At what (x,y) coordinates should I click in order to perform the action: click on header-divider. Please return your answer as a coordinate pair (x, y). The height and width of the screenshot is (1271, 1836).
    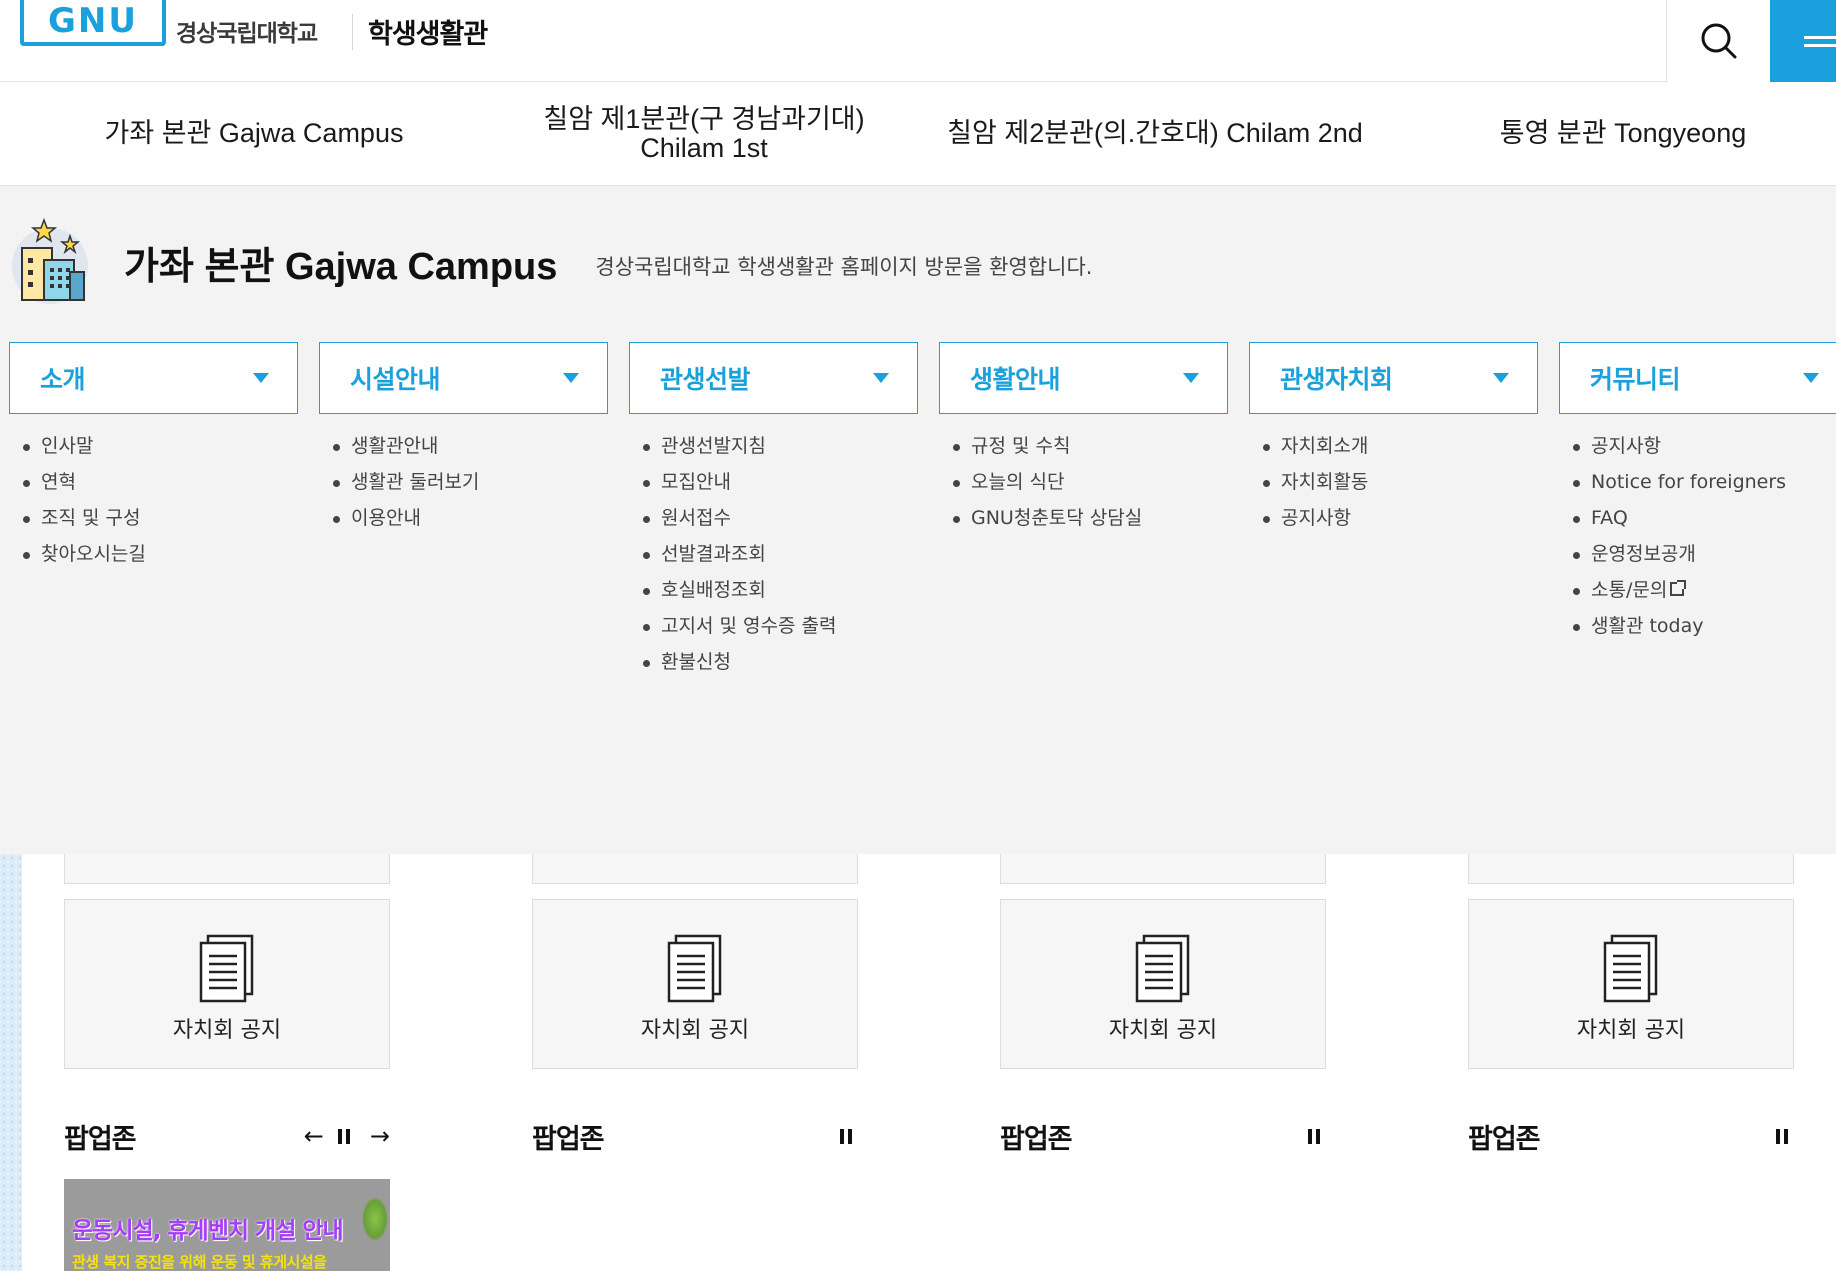
    Looking at the image, I should click on (352, 32).